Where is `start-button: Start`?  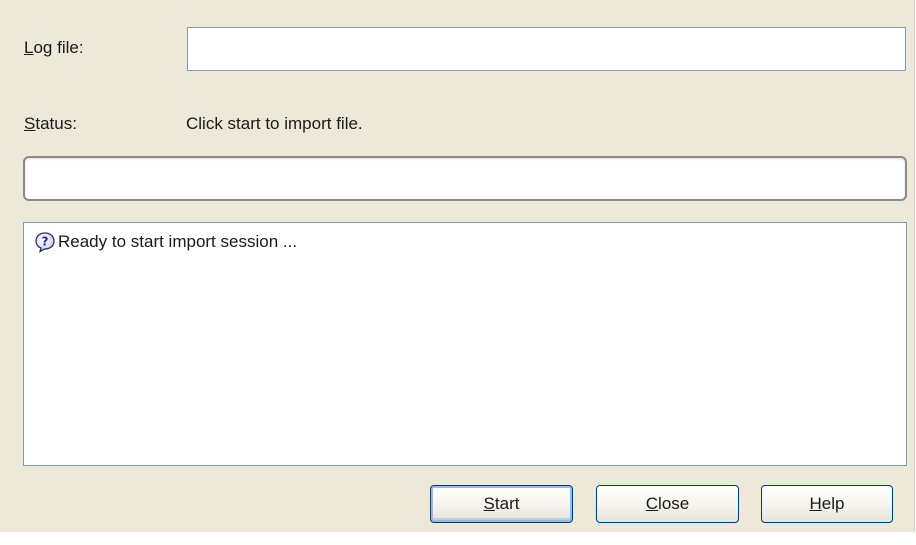
start-button: Start is located at coordinates (501, 504).